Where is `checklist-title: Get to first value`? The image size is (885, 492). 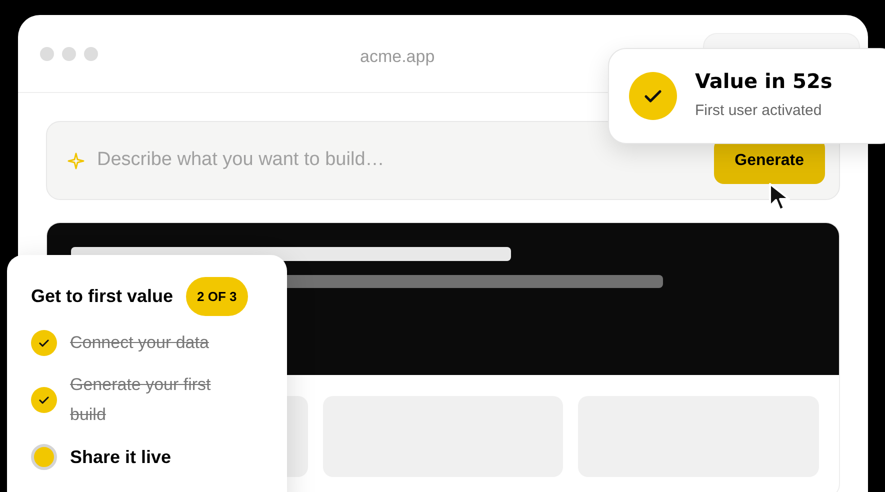 checklist-title: Get to first value is located at coordinates (102, 296).